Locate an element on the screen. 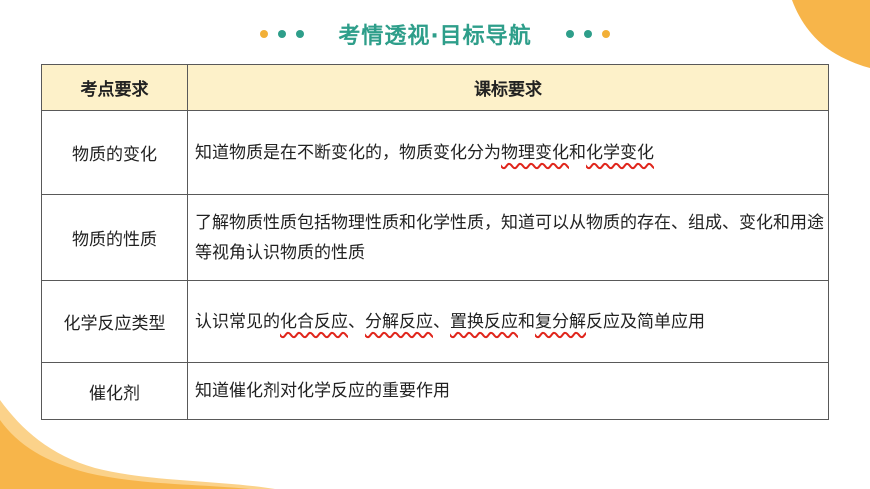 This screenshot has height=489, width=870. right-dot-group is located at coordinates (587, 34).